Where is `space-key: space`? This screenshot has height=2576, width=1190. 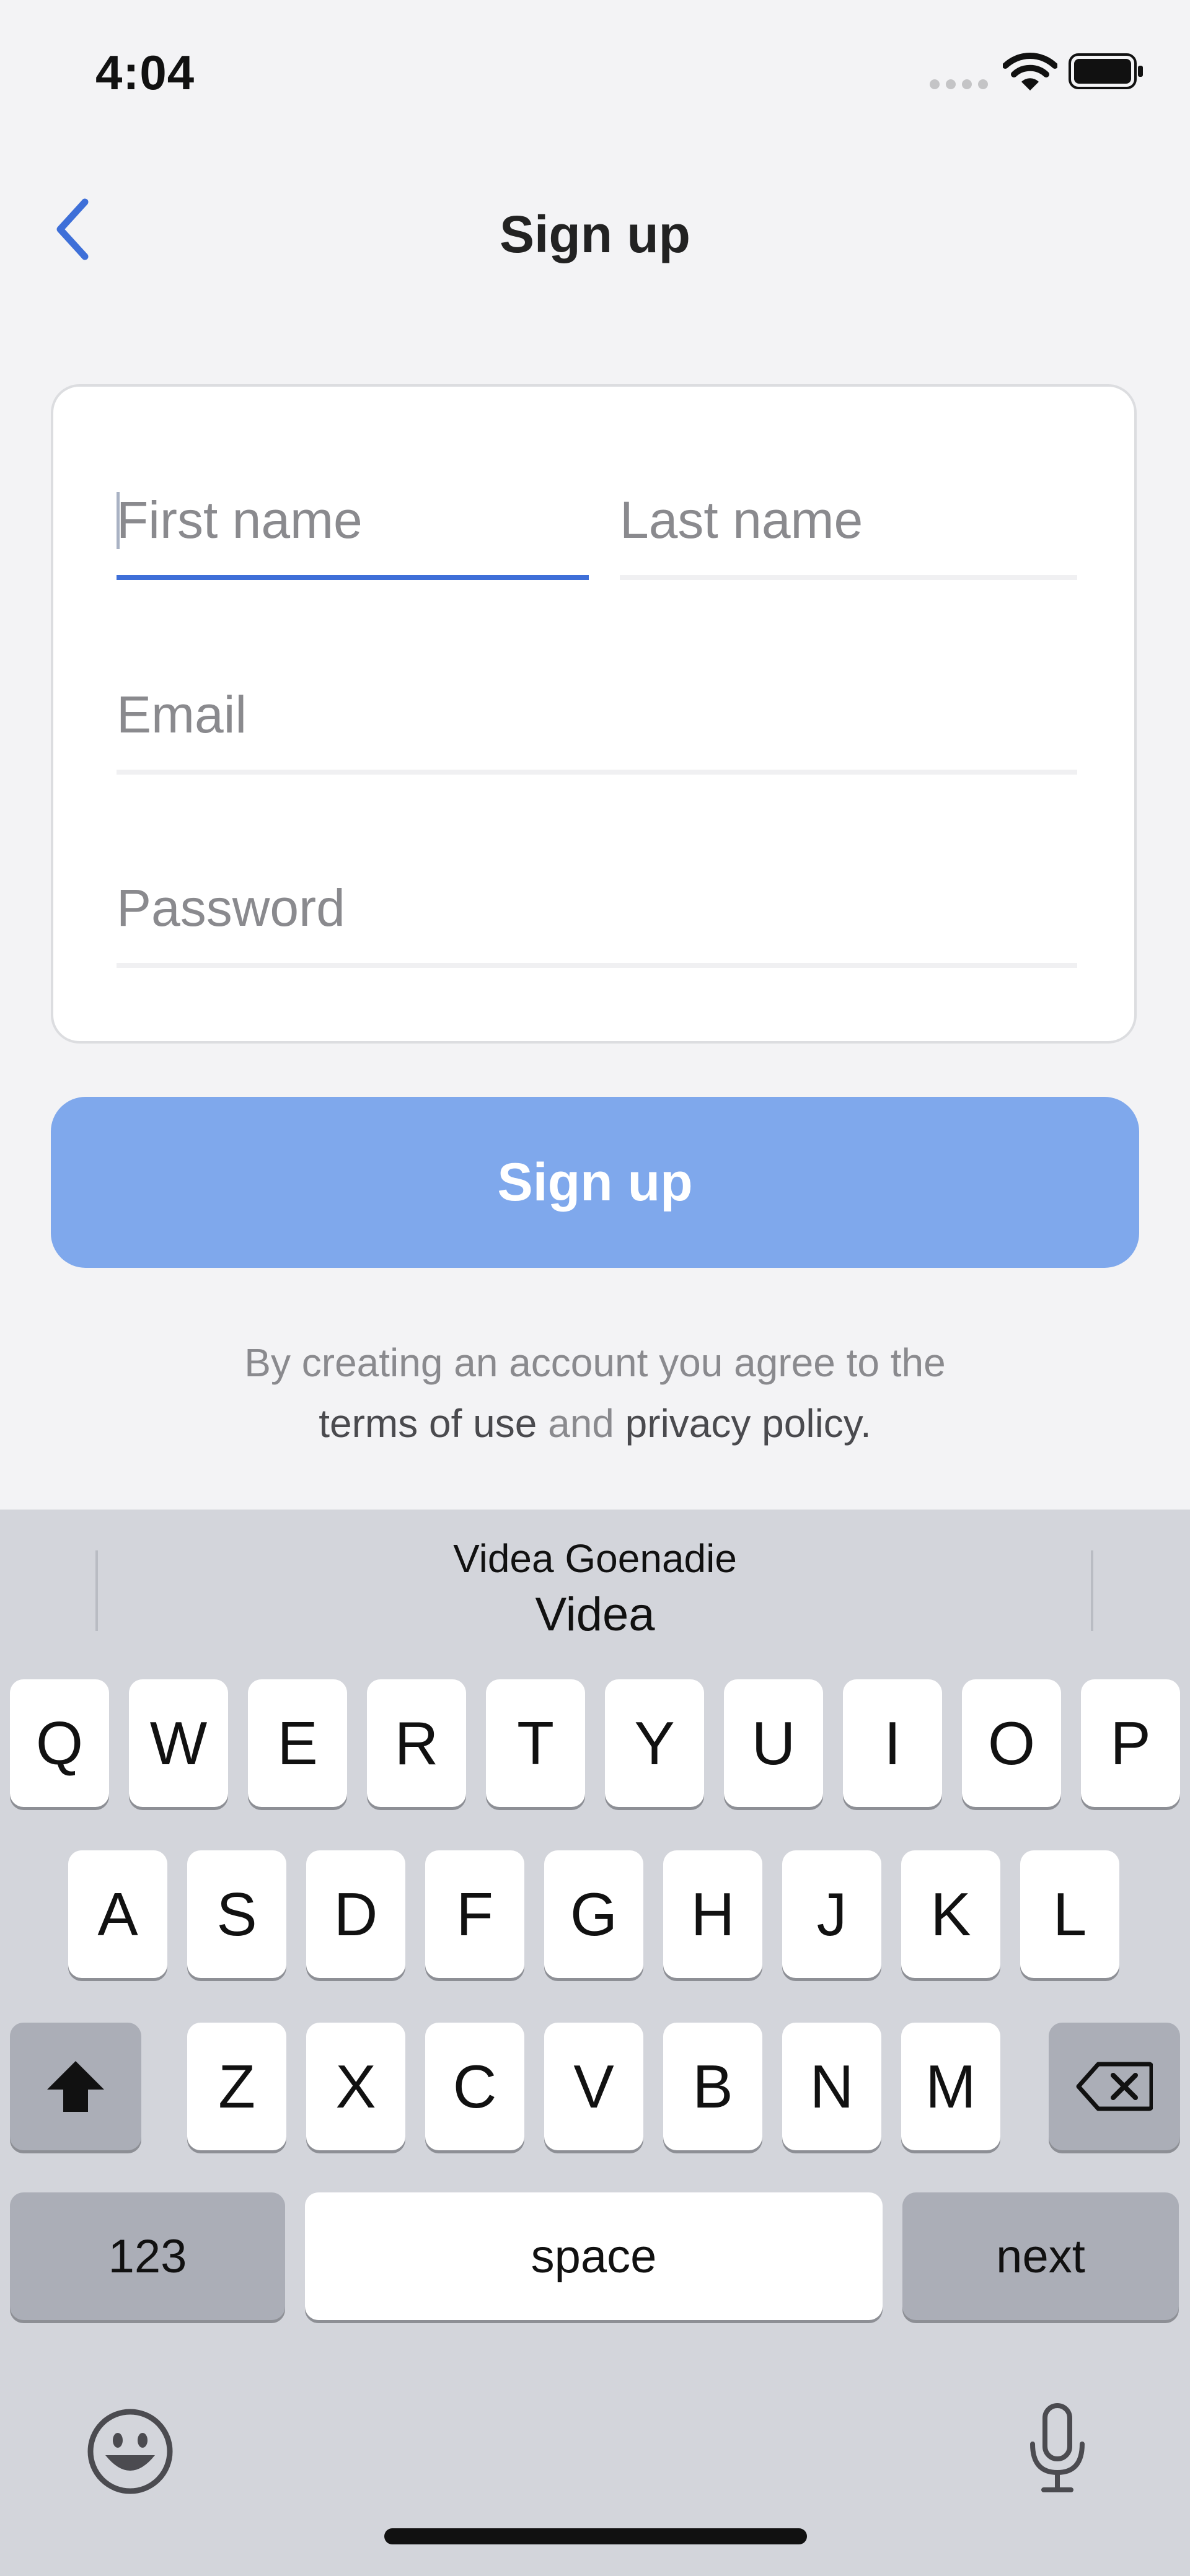 space-key: space is located at coordinates (594, 2256).